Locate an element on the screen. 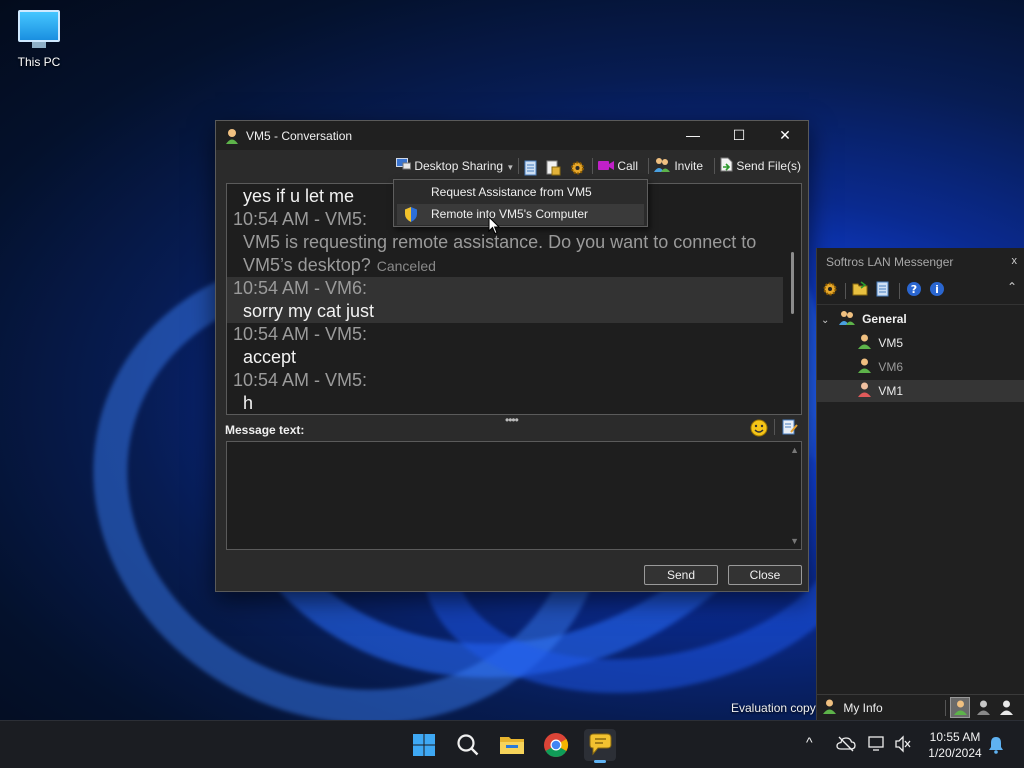  chrome-button is located at coordinates (556, 745).